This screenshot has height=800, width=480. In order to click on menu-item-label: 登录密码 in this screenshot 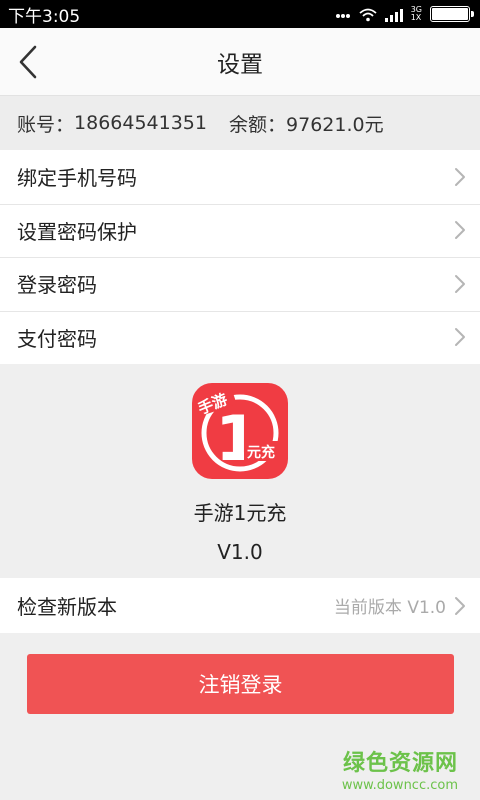, I will do `click(57, 285)`.